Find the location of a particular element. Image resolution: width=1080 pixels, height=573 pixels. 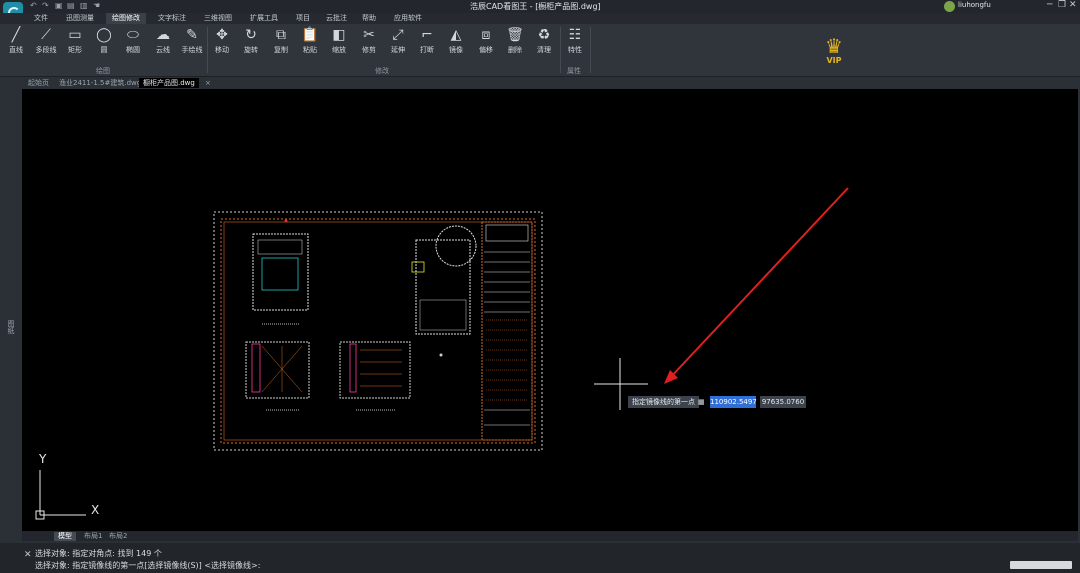

plan-view-table-accent is located at coordinates (418, 267).